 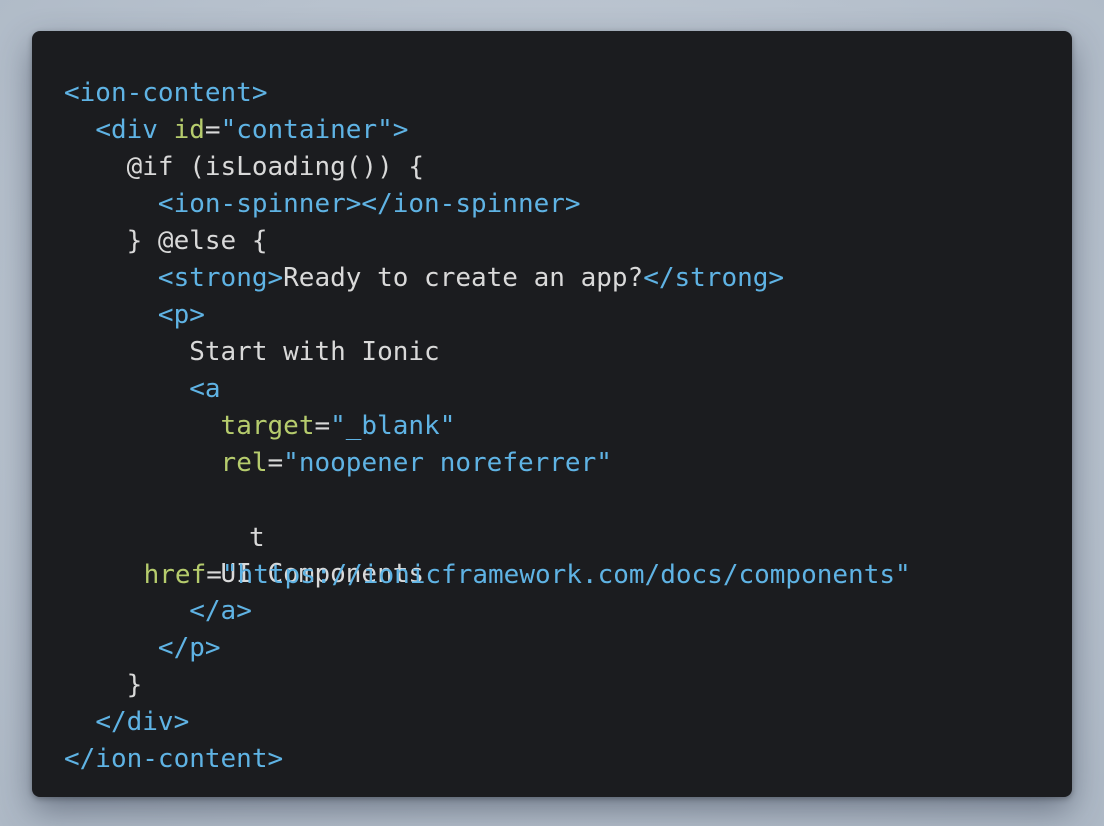 I want to click on code-line: </div>, so click(x=424, y=722).